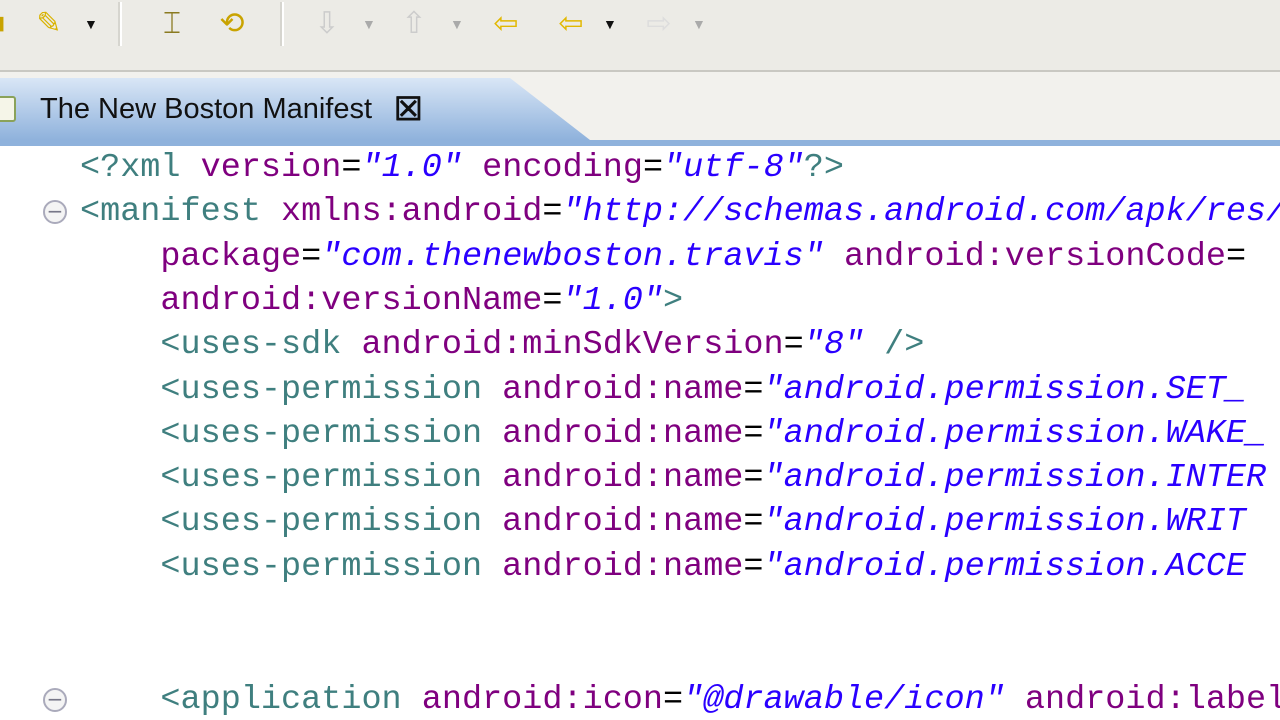 This screenshot has height=720, width=1280. Describe the element at coordinates (221, 345) in the screenshot. I see `code-token-tag: <uses-sdk` at that location.